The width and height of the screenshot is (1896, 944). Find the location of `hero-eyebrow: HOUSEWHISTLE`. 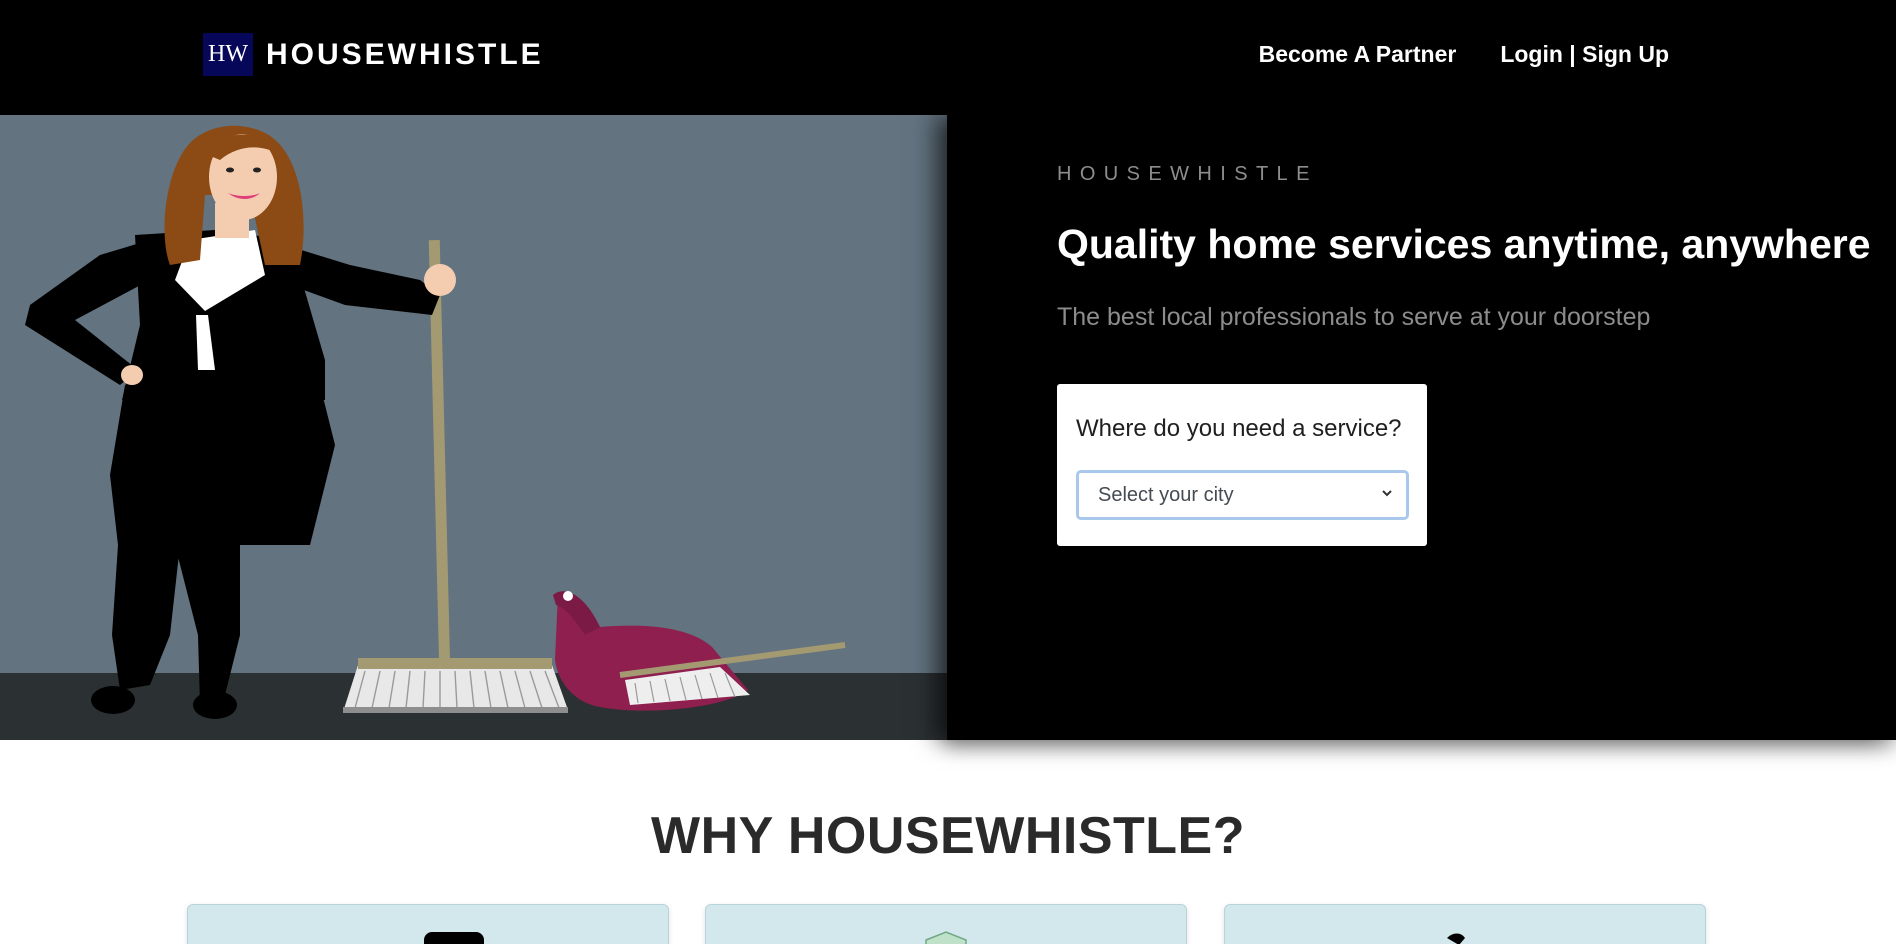

hero-eyebrow: HOUSEWHISTLE is located at coordinates (1187, 174).